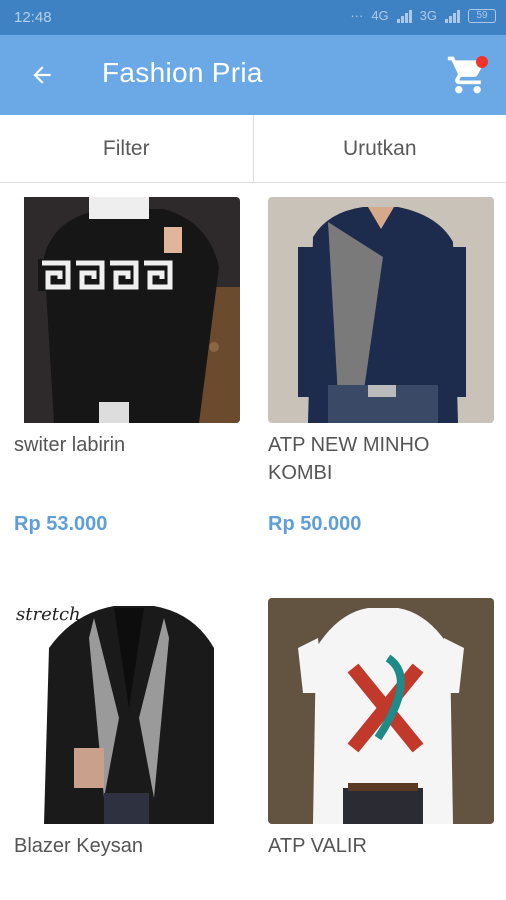 This screenshot has width=506, height=900. Describe the element at coordinates (317, 846) in the screenshot. I see `product-name: ATP VALIR` at that location.